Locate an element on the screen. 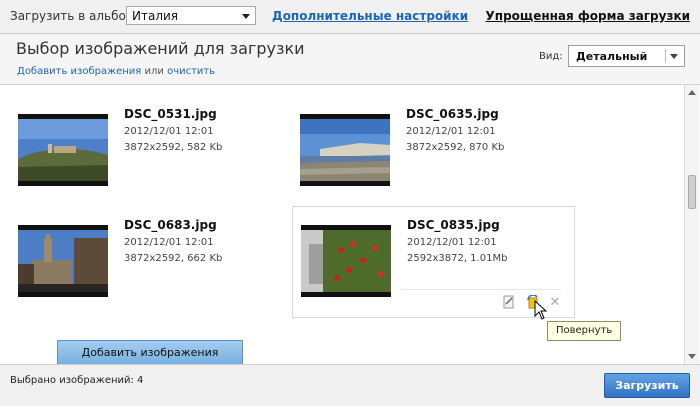 This screenshot has width=700, height=406. view-select: Детальный is located at coordinates (626, 56).